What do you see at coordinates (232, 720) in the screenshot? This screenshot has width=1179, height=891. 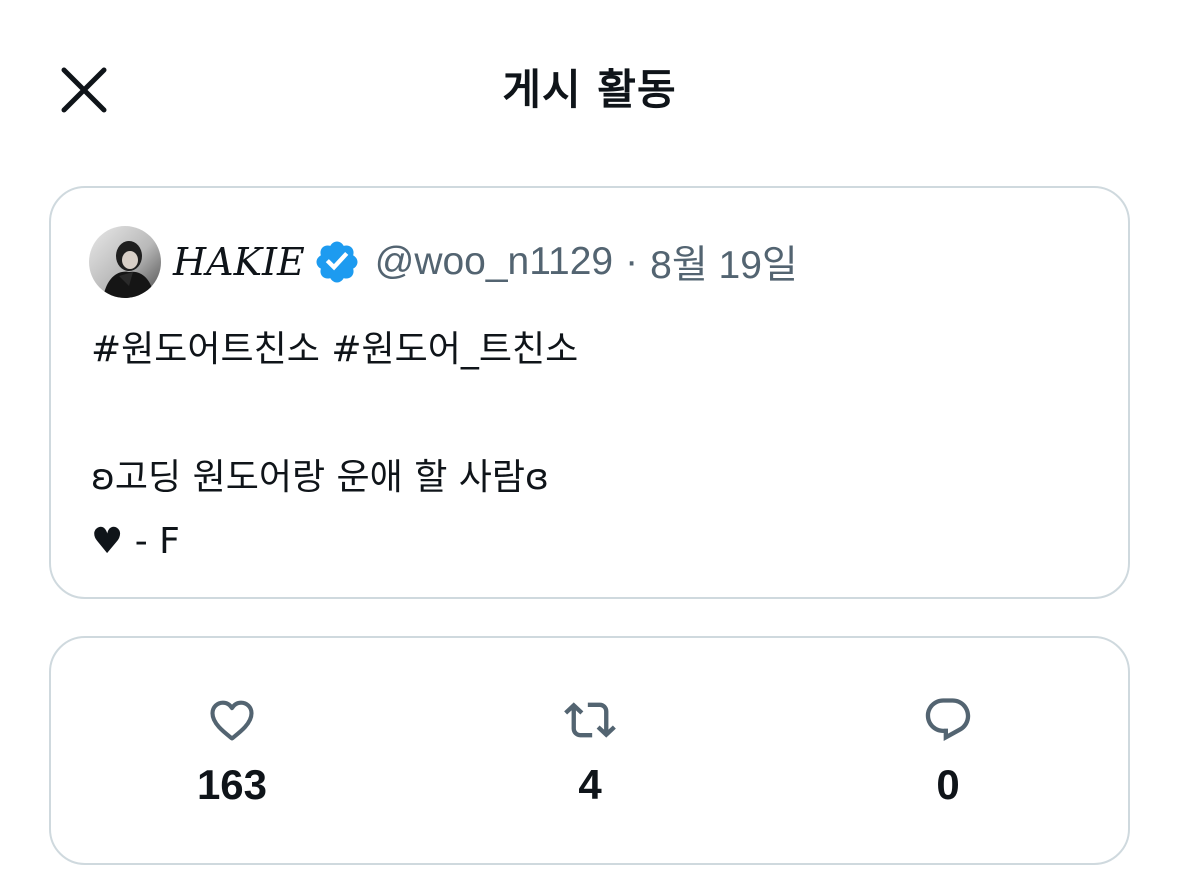 I see `heart-icon` at bounding box center [232, 720].